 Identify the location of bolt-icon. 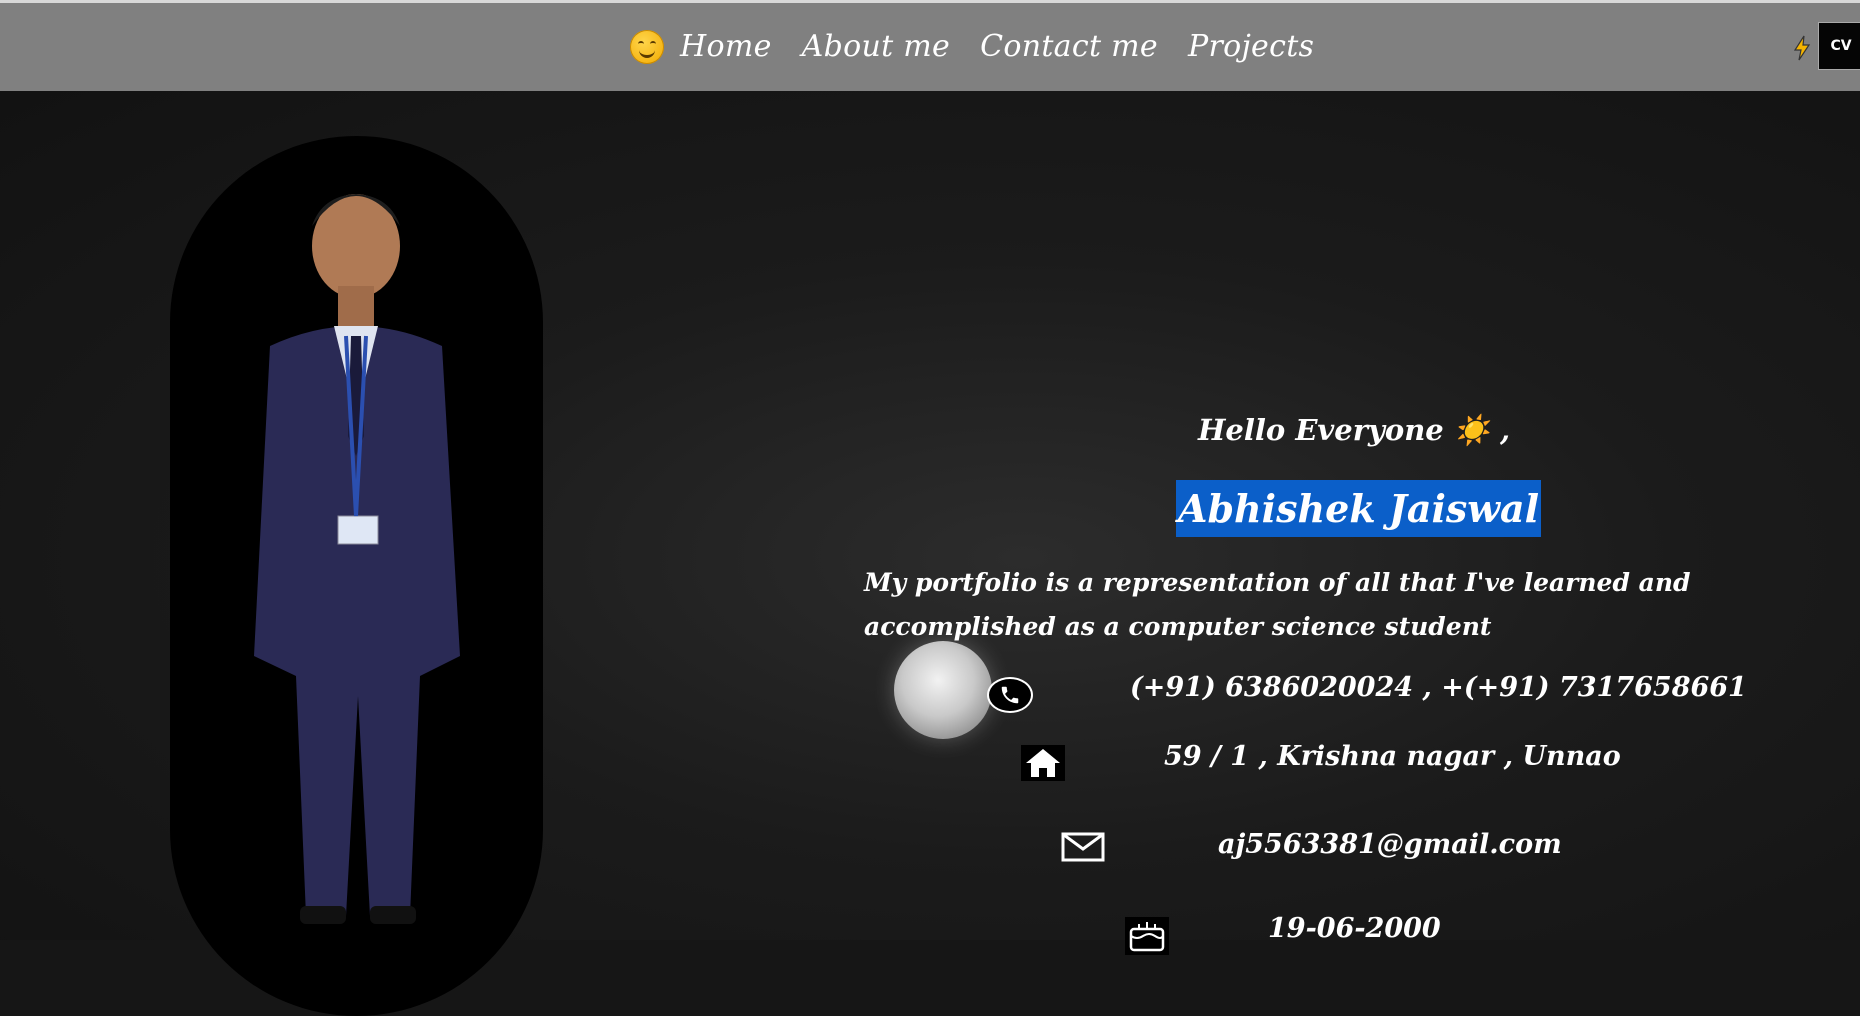
(1802, 48).